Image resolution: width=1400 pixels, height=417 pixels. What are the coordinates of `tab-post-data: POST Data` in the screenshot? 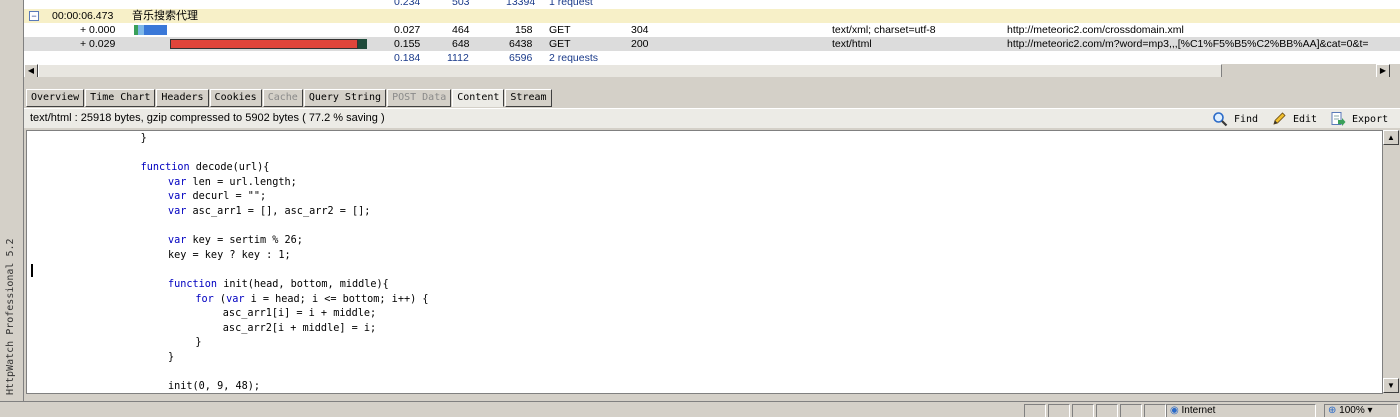 It's located at (419, 98).